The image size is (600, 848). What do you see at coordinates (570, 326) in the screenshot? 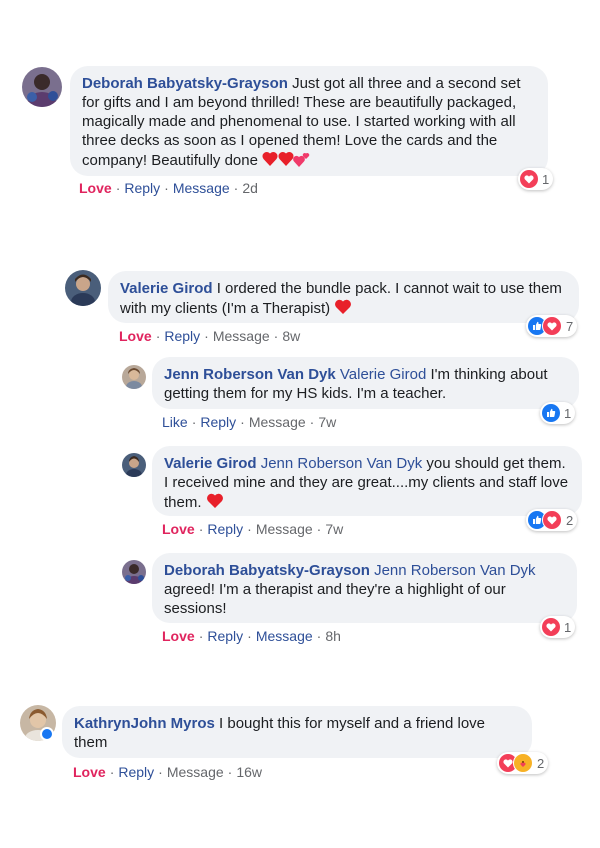
I see `reaction-count: 7` at bounding box center [570, 326].